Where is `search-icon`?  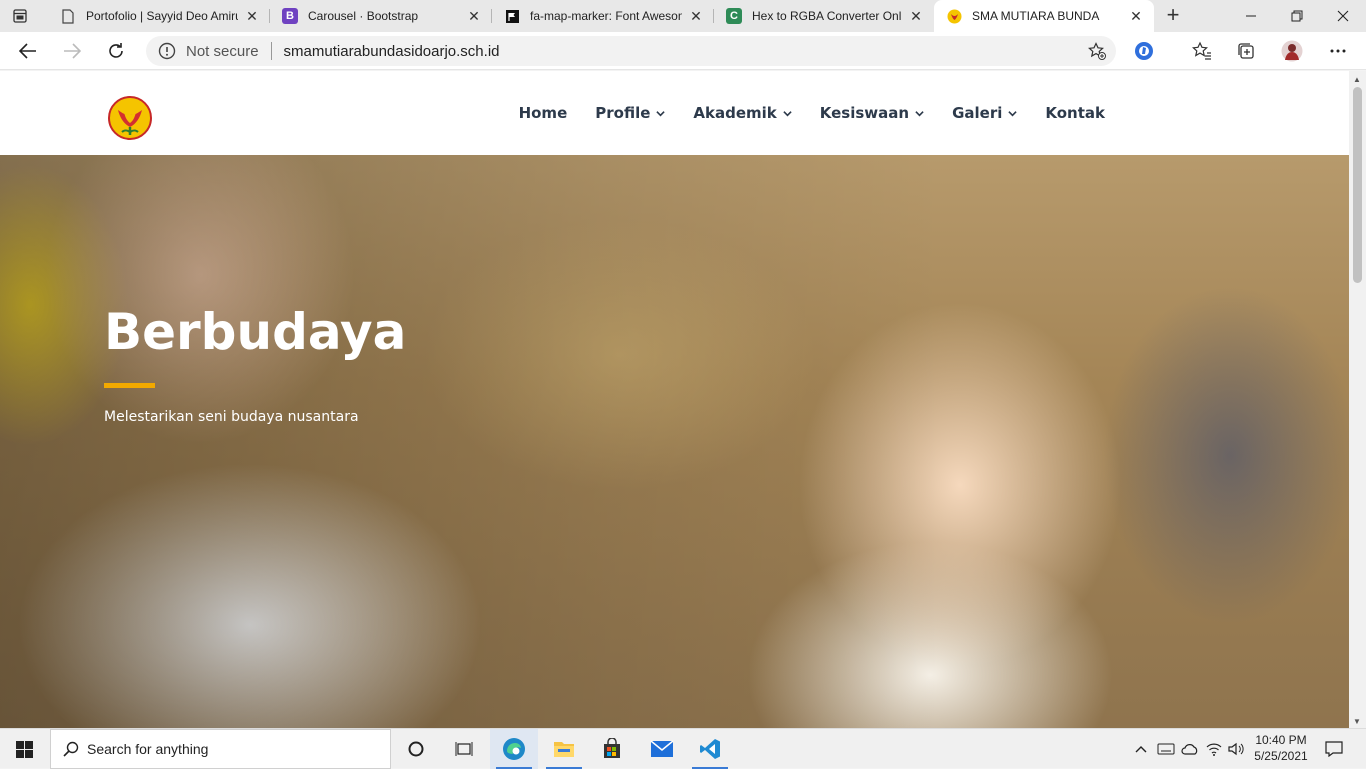
search-icon is located at coordinates (71, 749).